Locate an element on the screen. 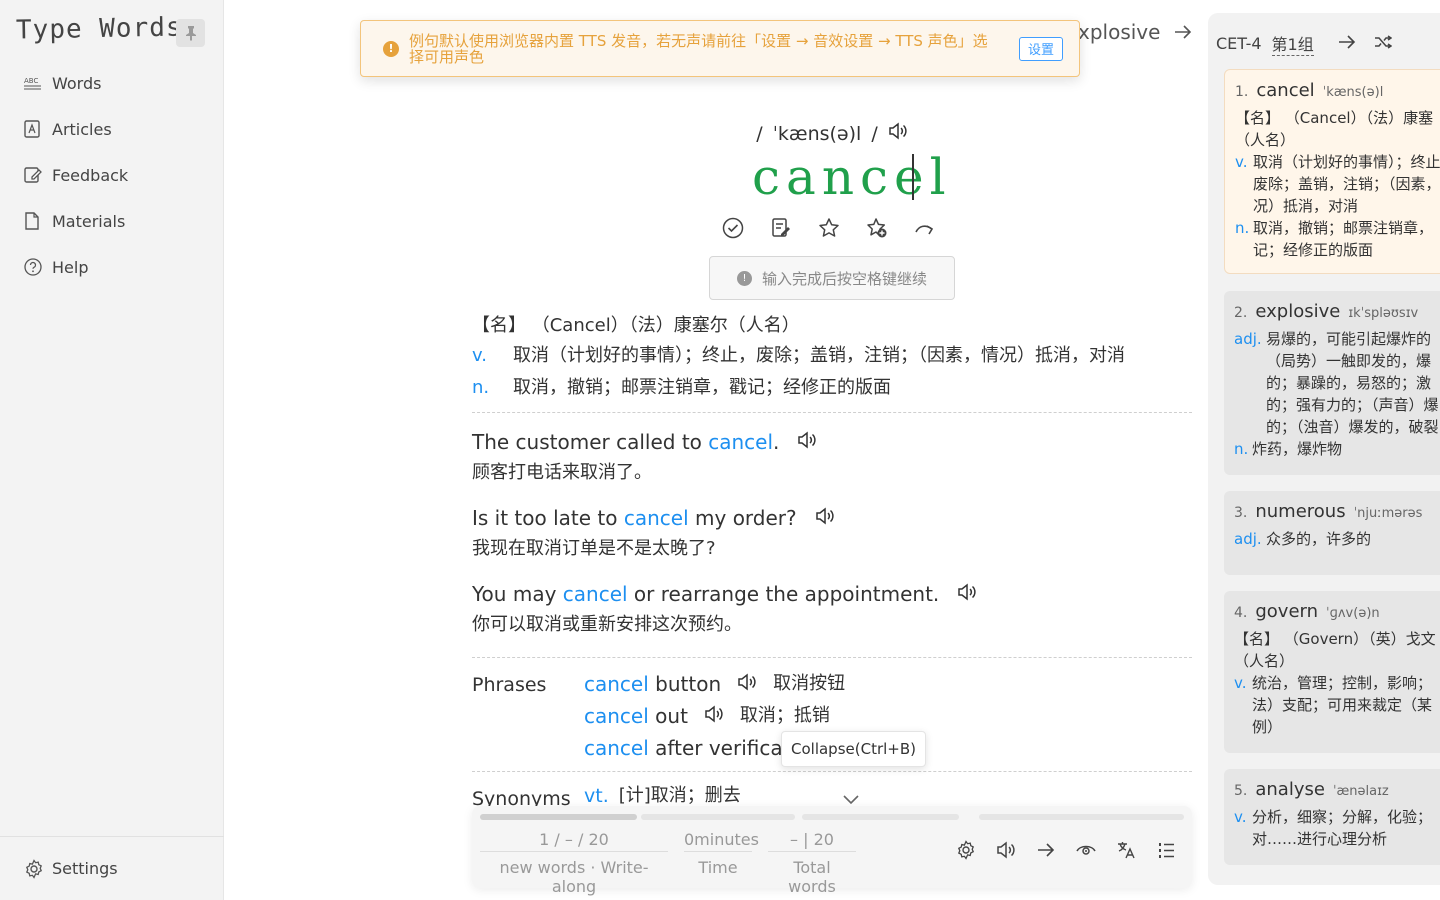 Image resolution: width=1440 pixels, height=900 pixels. info-icon: ! is located at coordinates (744, 278).